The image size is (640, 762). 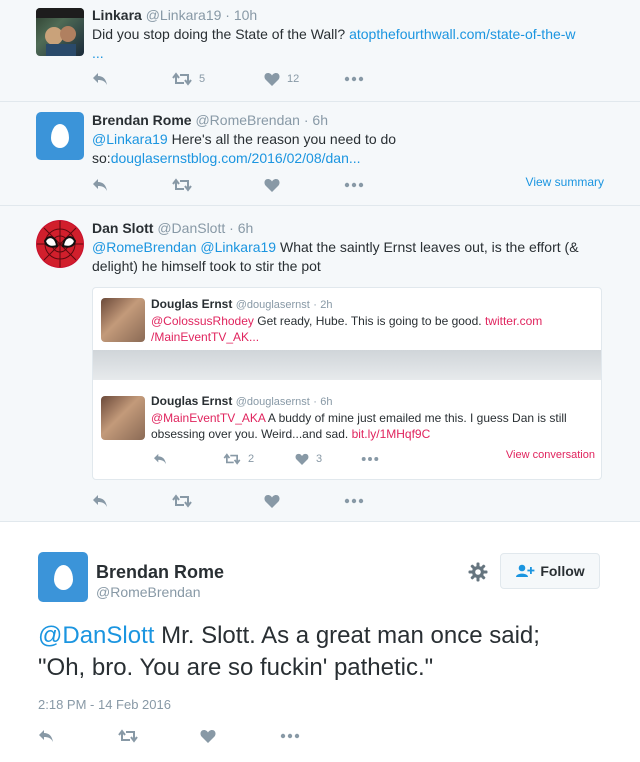 What do you see at coordinates (347, 635) in the screenshot?
I see `tweet-body-line1: Mr. Slott. As a great man once said;` at bounding box center [347, 635].